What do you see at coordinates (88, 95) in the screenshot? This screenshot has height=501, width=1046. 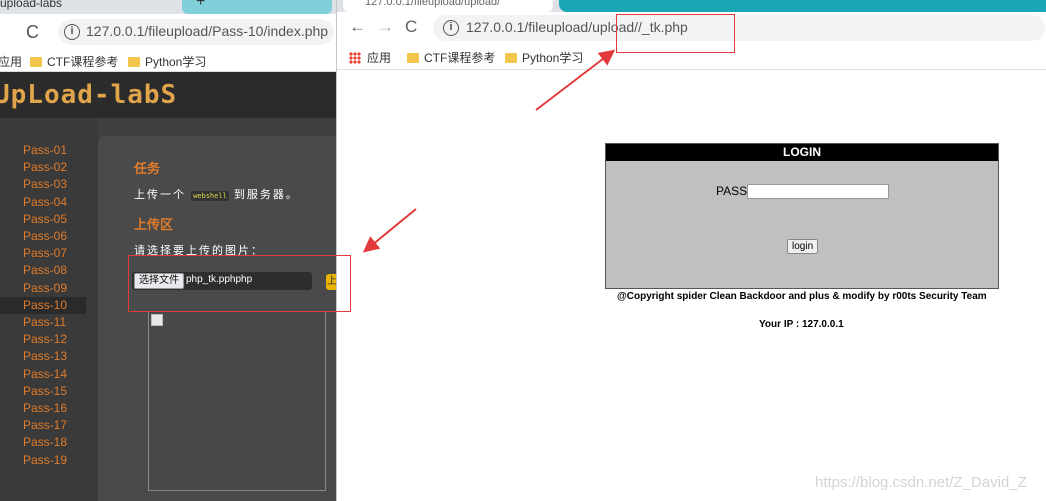 I see `site-logo: UpLoad-labS` at bounding box center [88, 95].